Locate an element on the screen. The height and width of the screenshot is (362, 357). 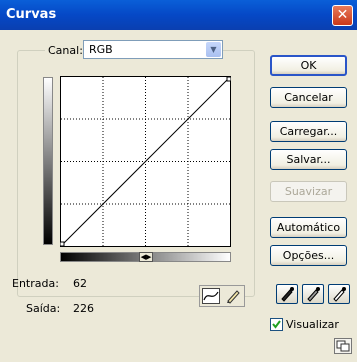
channel-select: RGB ▼ is located at coordinates (153, 49).